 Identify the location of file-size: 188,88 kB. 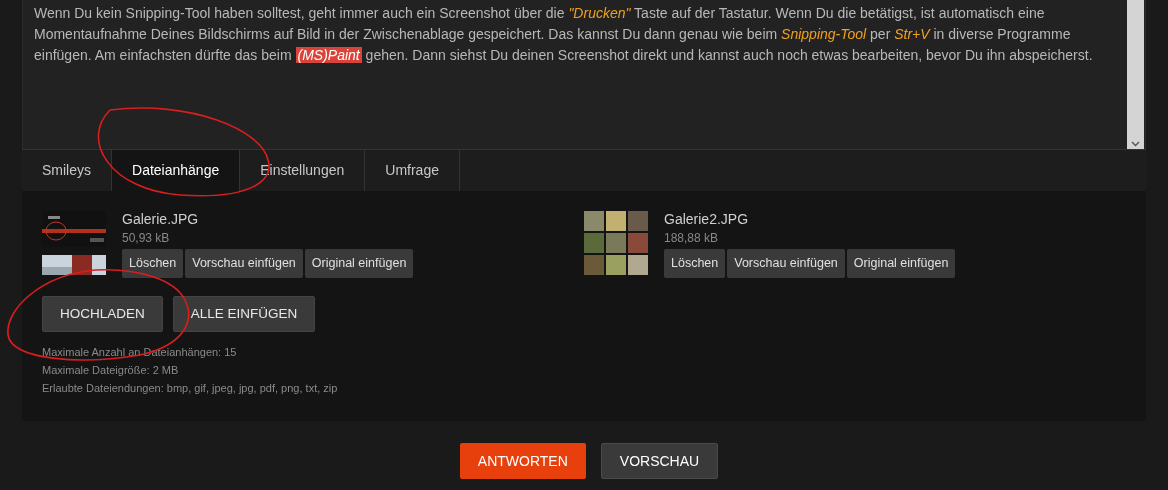
(692, 238).